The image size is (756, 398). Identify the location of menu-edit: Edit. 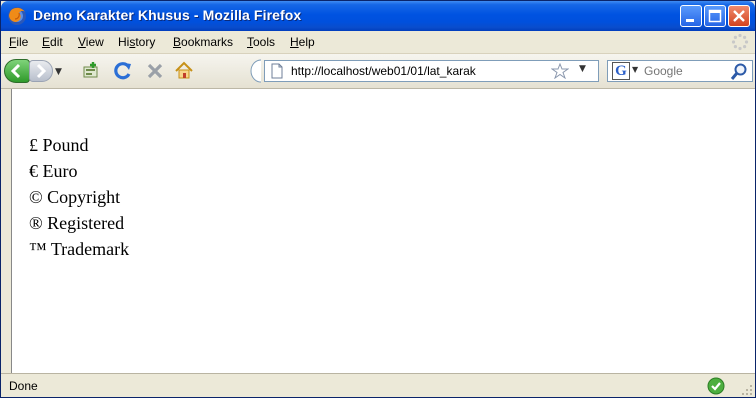
(52, 42).